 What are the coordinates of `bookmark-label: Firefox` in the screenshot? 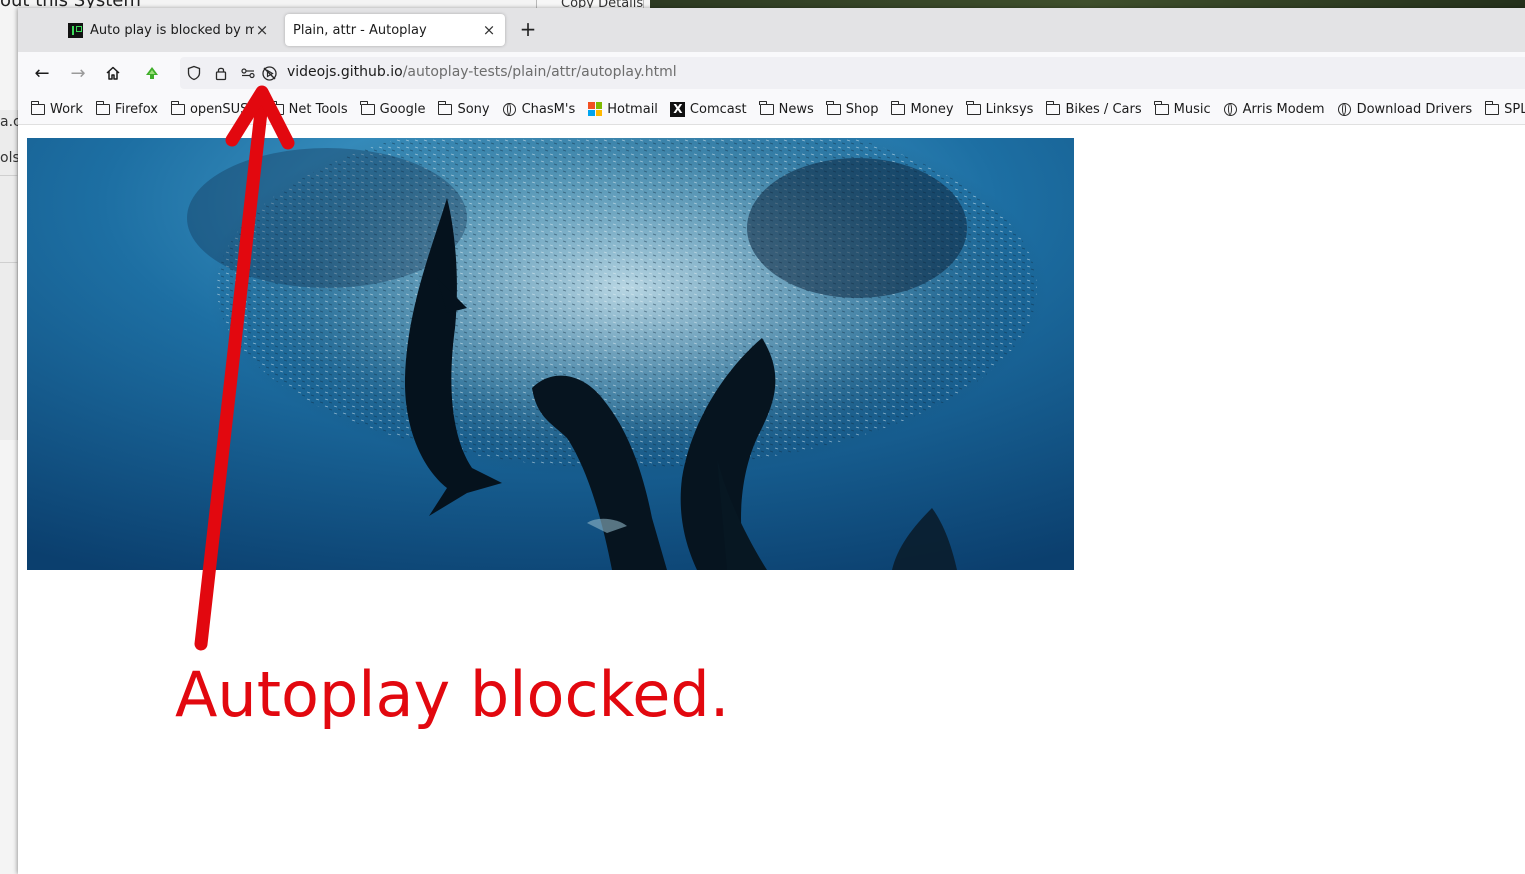 It's located at (136, 109).